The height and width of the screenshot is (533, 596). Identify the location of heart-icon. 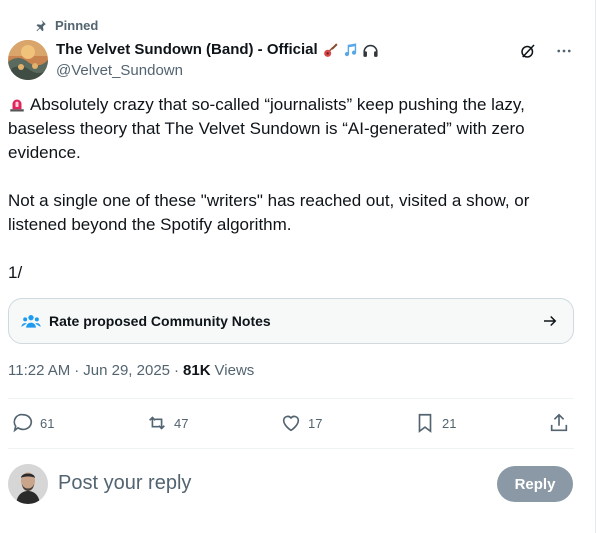
(291, 423).